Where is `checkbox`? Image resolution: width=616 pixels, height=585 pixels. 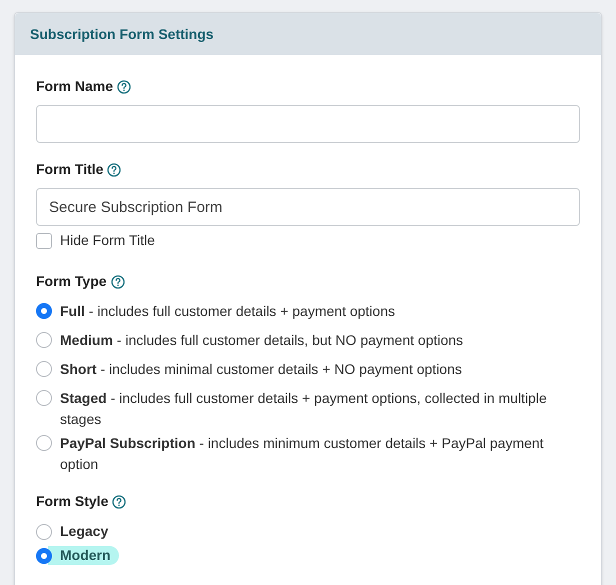
checkbox is located at coordinates (44, 240).